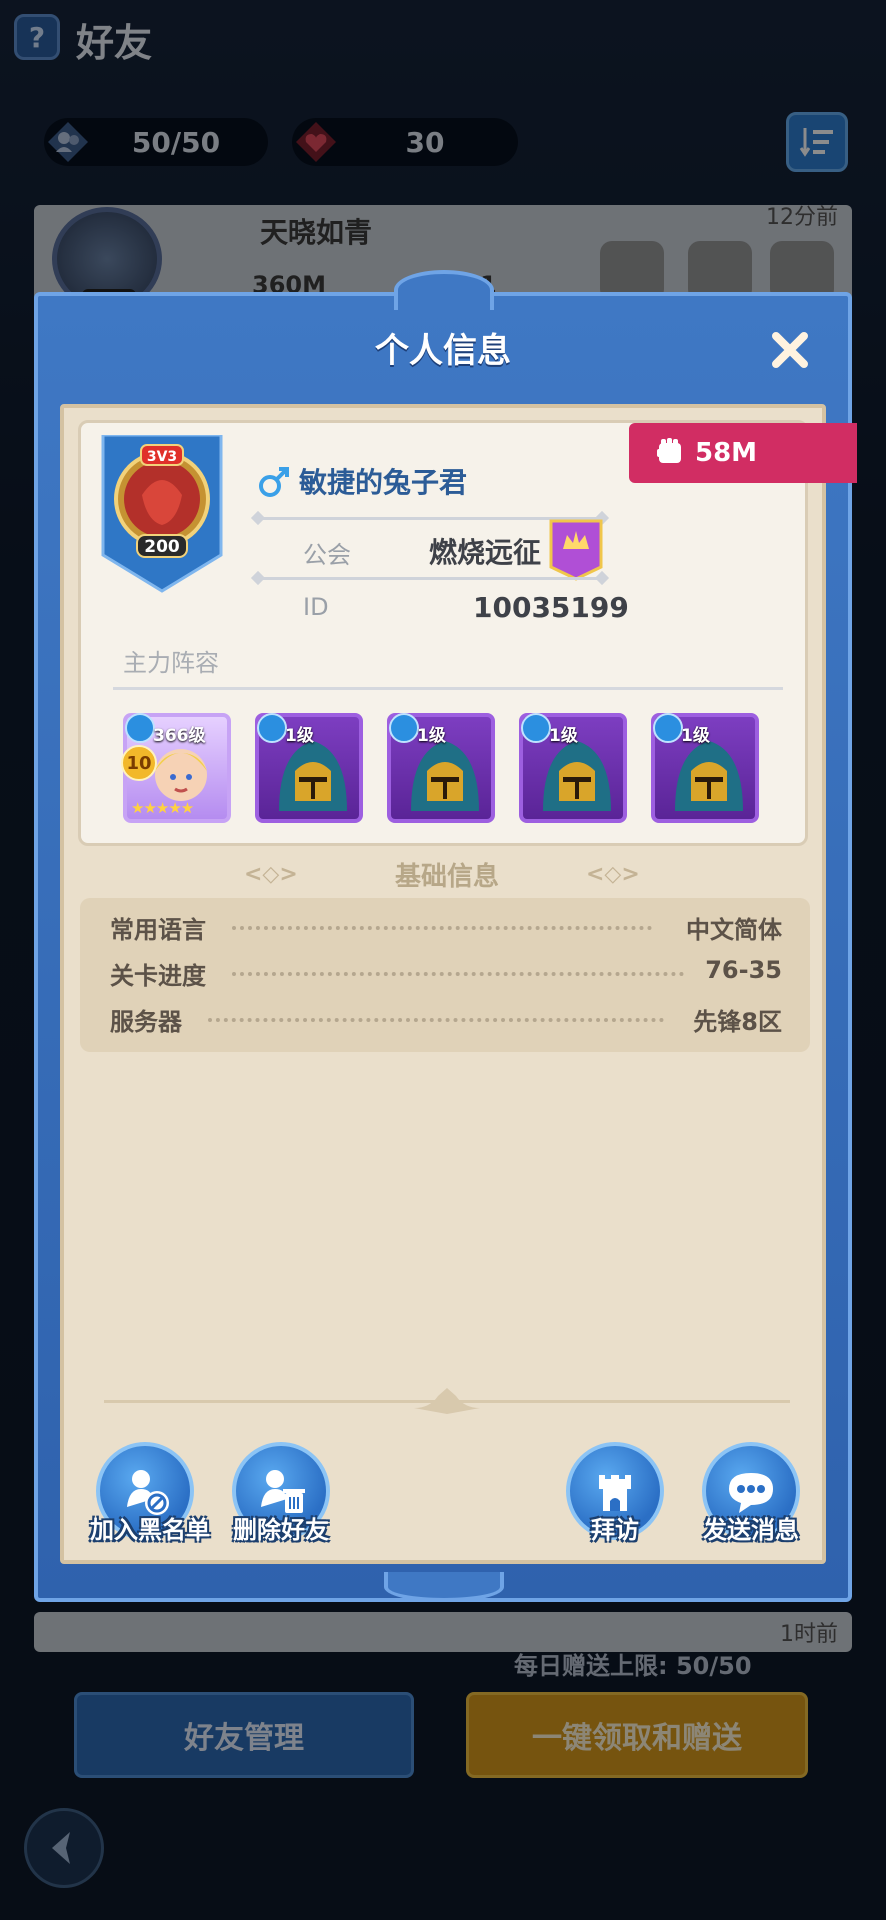 The image size is (886, 1920). What do you see at coordinates (613, 874) in the screenshot?
I see `section-ornament-right: <◇>` at bounding box center [613, 874].